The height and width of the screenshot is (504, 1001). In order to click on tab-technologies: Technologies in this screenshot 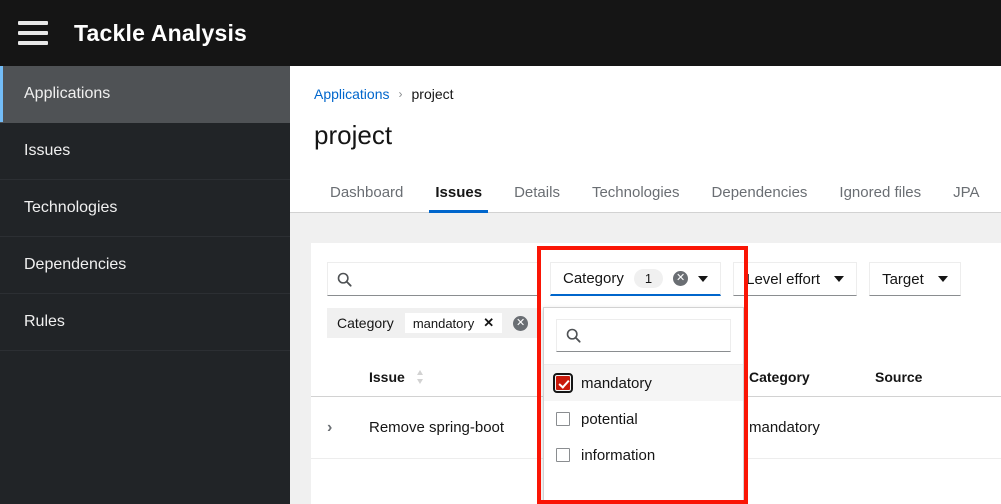, I will do `click(636, 198)`.